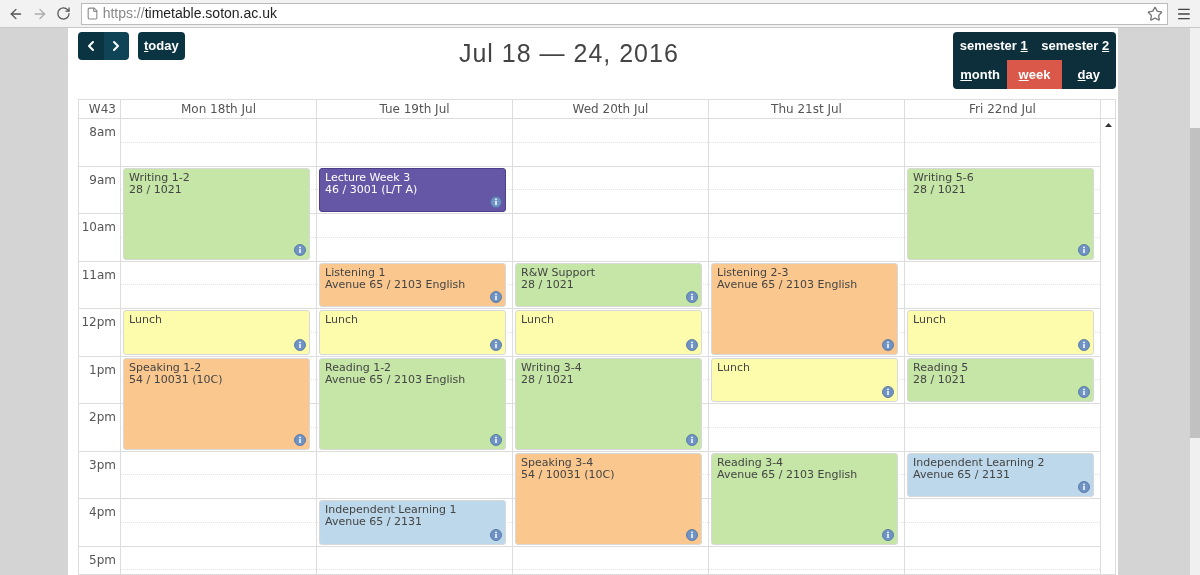  Describe the element at coordinates (356, 272) in the screenshot. I see `event-title: Listening 1` at that location.